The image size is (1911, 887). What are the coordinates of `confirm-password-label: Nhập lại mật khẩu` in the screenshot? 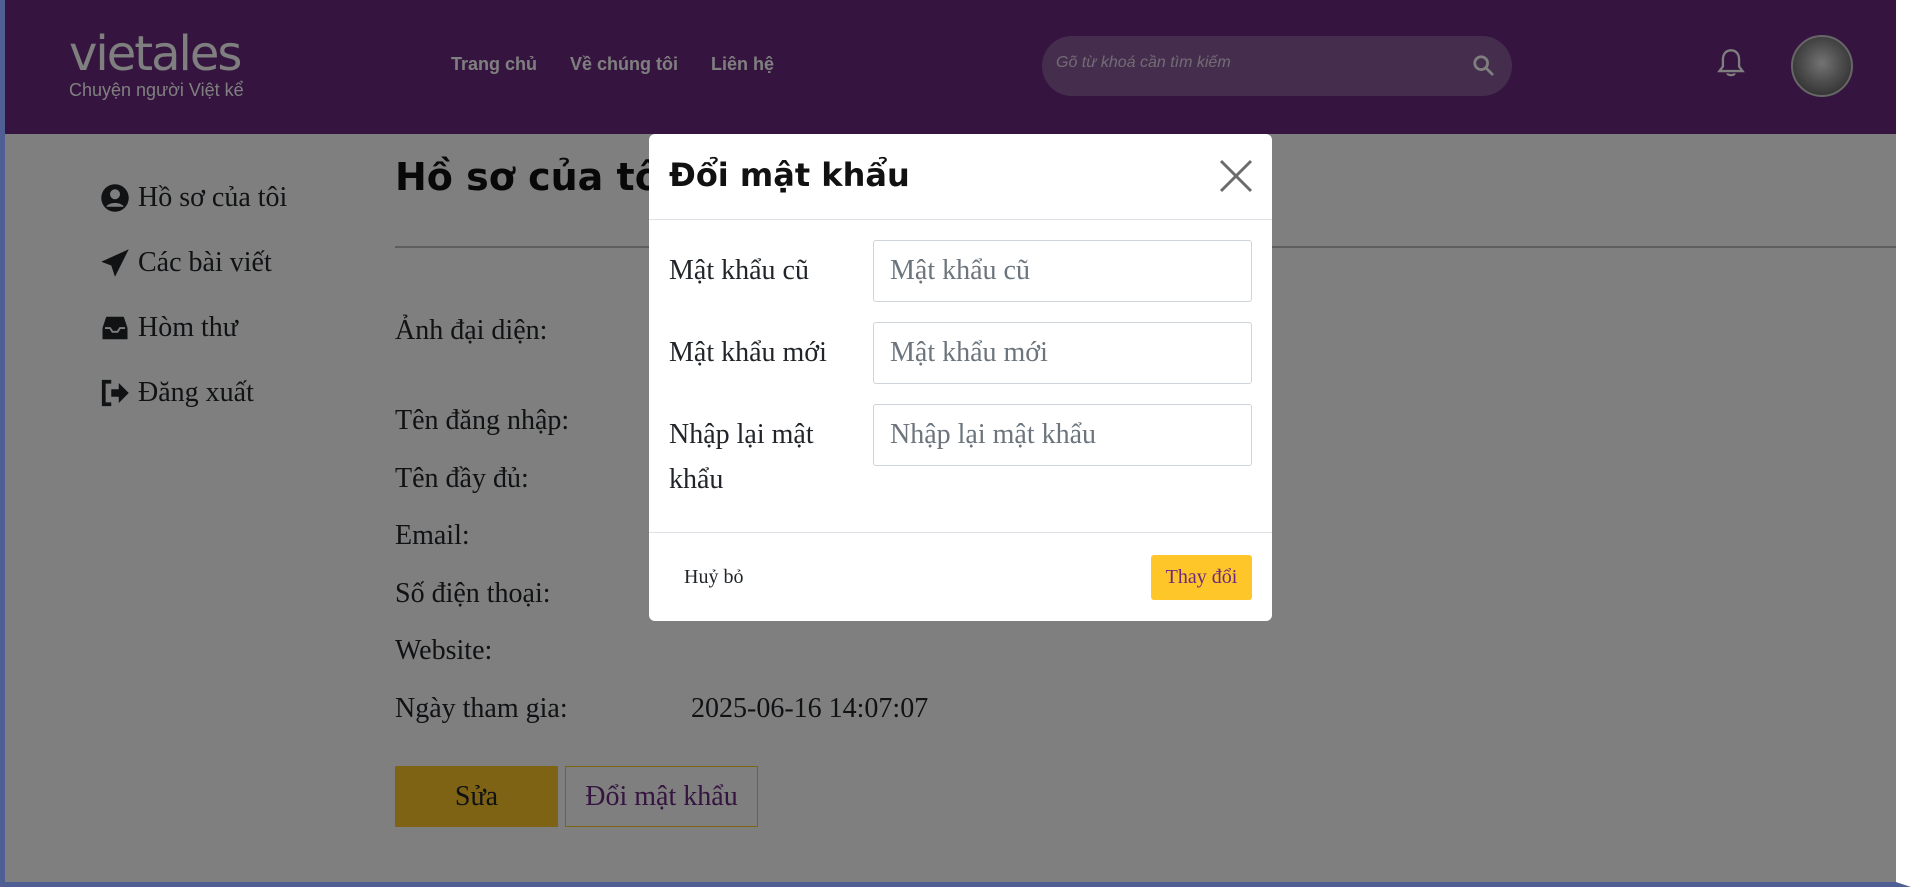 It's located at (741, 457).